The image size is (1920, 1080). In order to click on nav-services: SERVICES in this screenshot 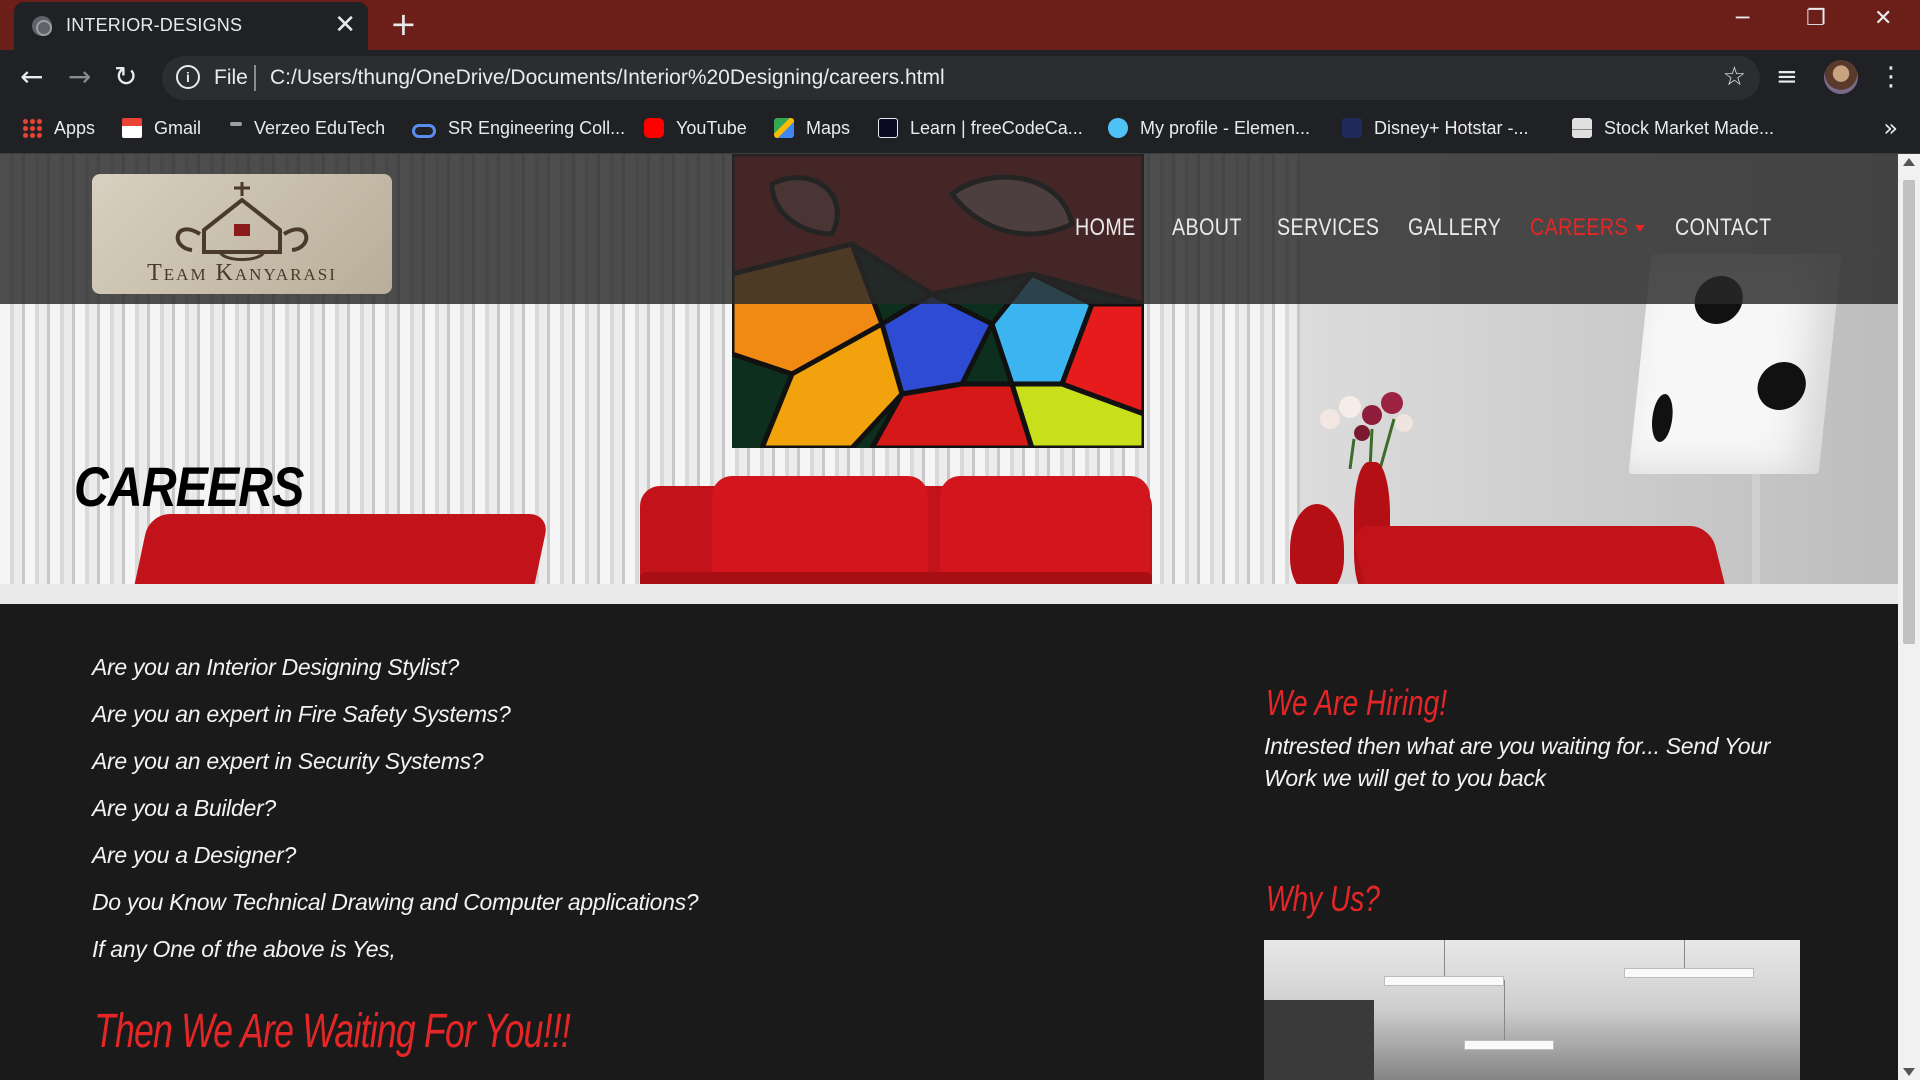, I will do `click(1328, 228)`.